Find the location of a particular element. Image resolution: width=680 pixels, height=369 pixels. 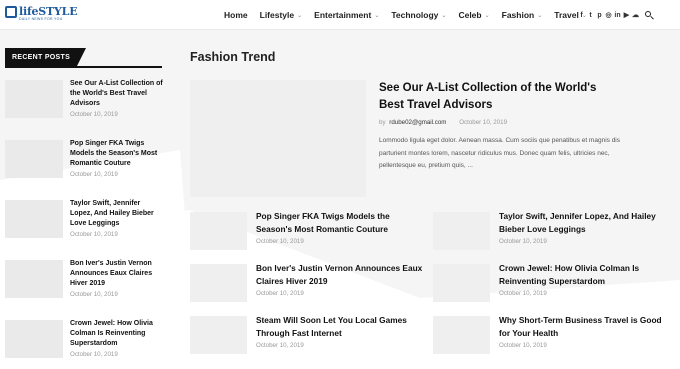

nav-item-technology: Technology ⌄ is located at coordinates (418, 15).